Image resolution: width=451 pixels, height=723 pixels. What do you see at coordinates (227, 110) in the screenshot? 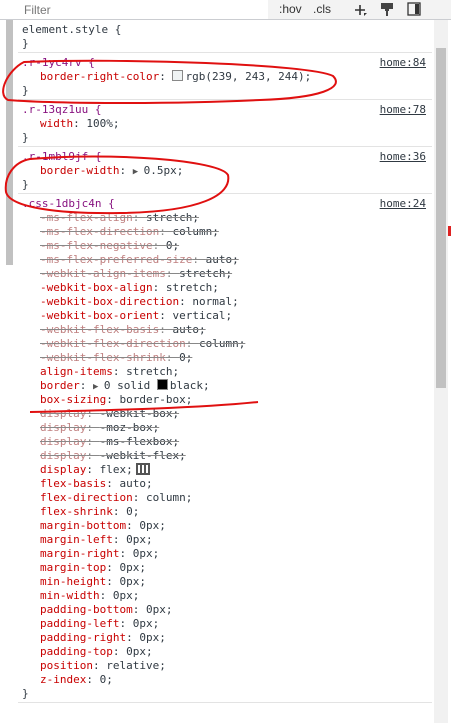
I see `rule-selector: .r-13qz1uu {` at bounding box center [227, 110].